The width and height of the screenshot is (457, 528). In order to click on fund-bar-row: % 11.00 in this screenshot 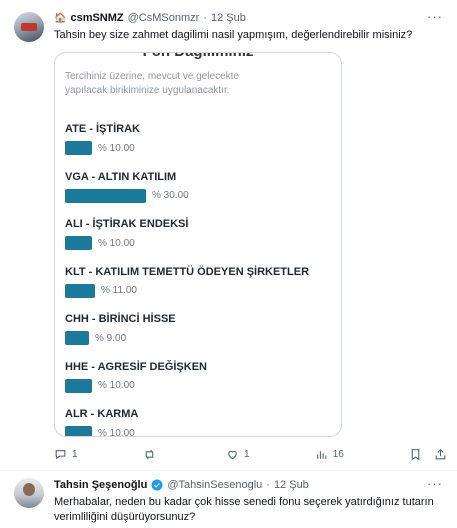, I will do `click(187, 290)`.